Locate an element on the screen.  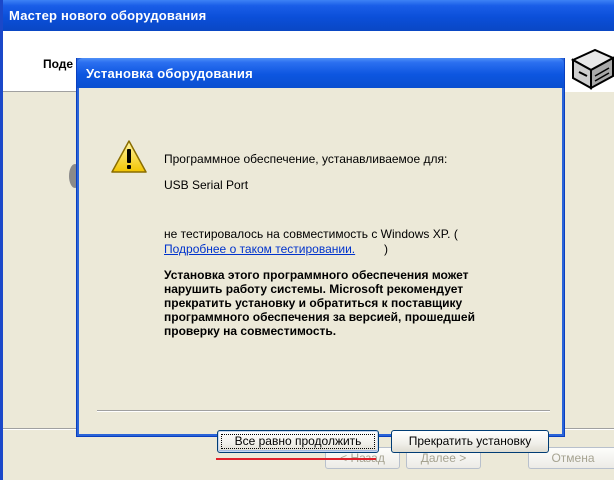
continue-anyway-label: Все равно продолжить is located at coordinates (298, 441).